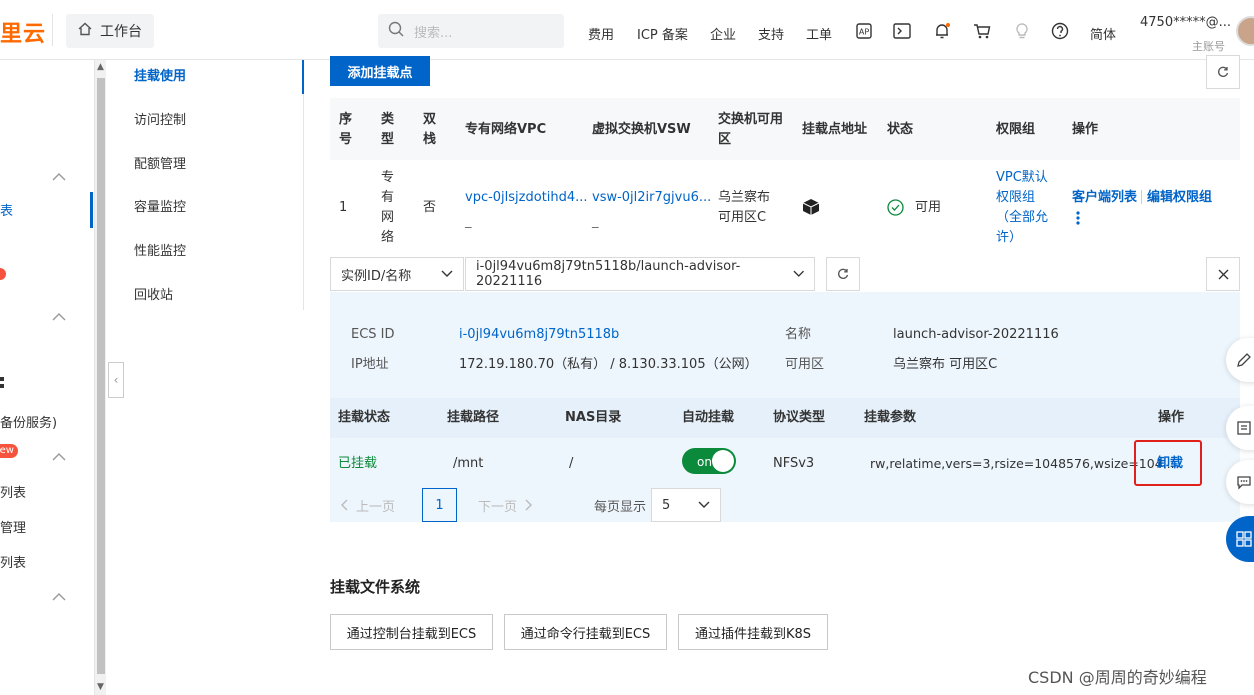 The width and height of the screenshot is (1254, 695). I want to click on left-nav-item-active: 表, so click(6, 209).